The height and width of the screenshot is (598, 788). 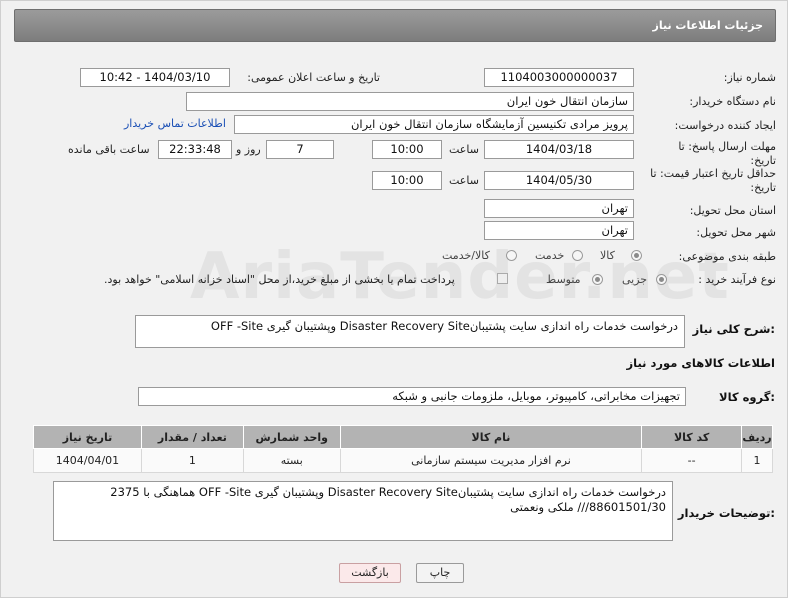 I want to click on col-row-number: ردیف, so click(x=757, y=437).